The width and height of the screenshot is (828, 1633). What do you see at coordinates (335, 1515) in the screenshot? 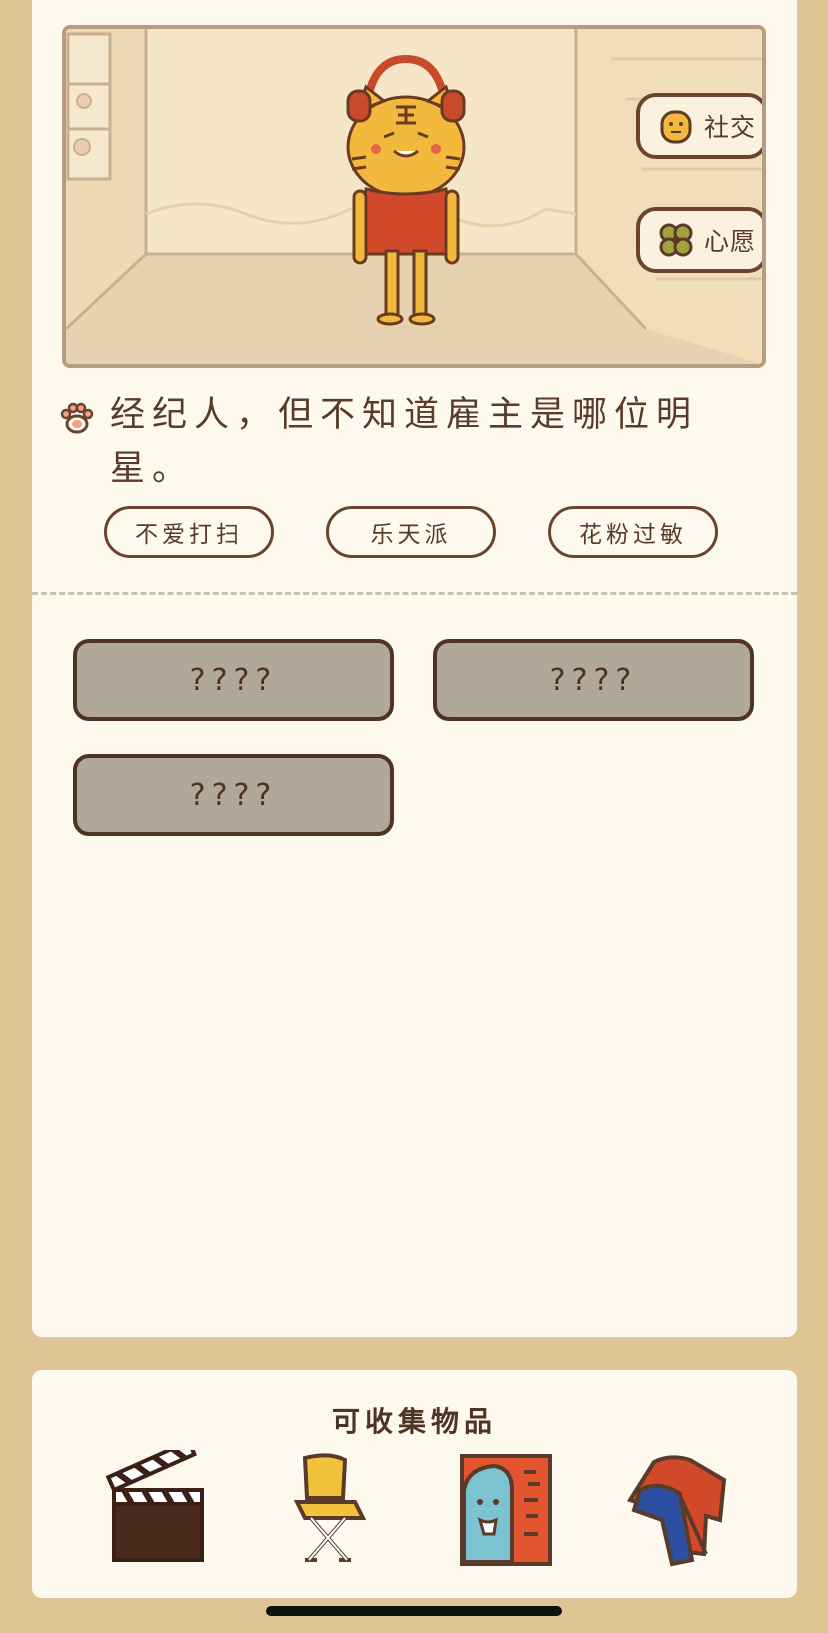
I see `folding-chair-icon` at bounding box center [335, 1515].